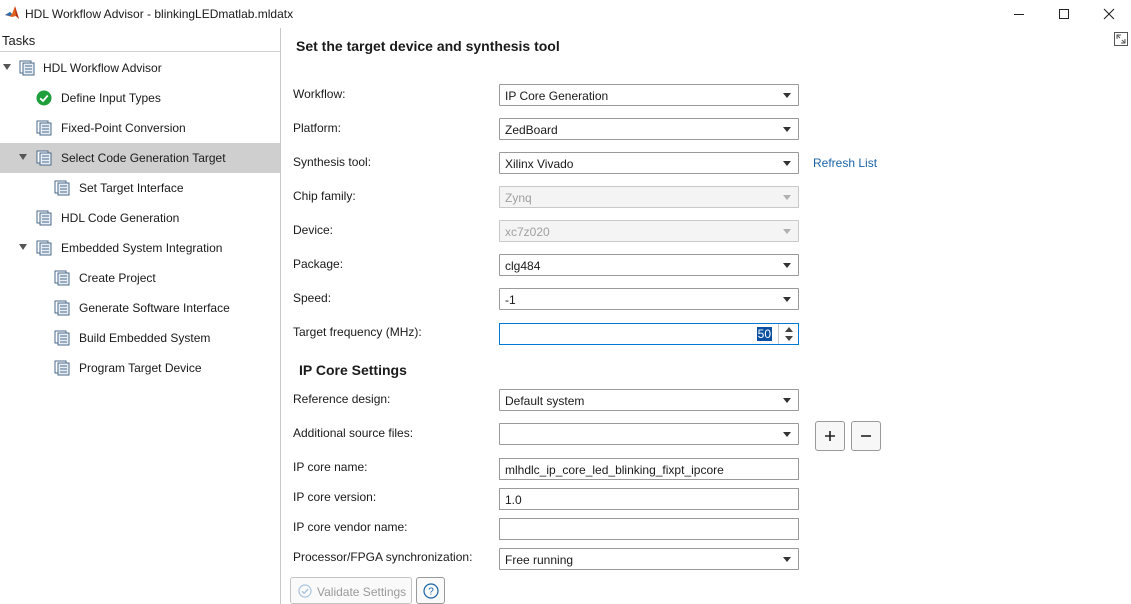 The image size is (1131, 604). Describe the element at coordinates (140, 188) in the screenshot. I see `tree-item-set-target-interface: Set Target Interface` at that location.